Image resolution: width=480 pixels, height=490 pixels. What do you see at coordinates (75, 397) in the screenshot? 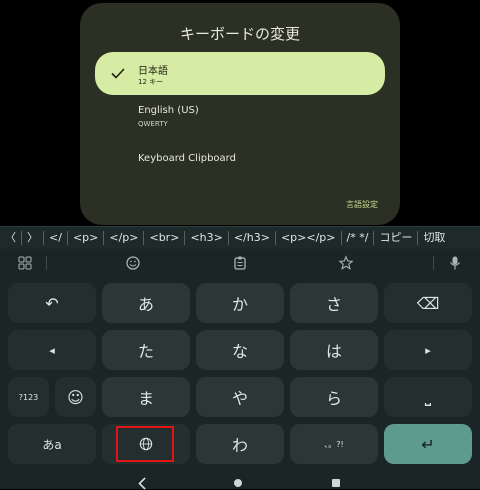
I see `emoji-key: ☺` at bounding box center [75, 397].